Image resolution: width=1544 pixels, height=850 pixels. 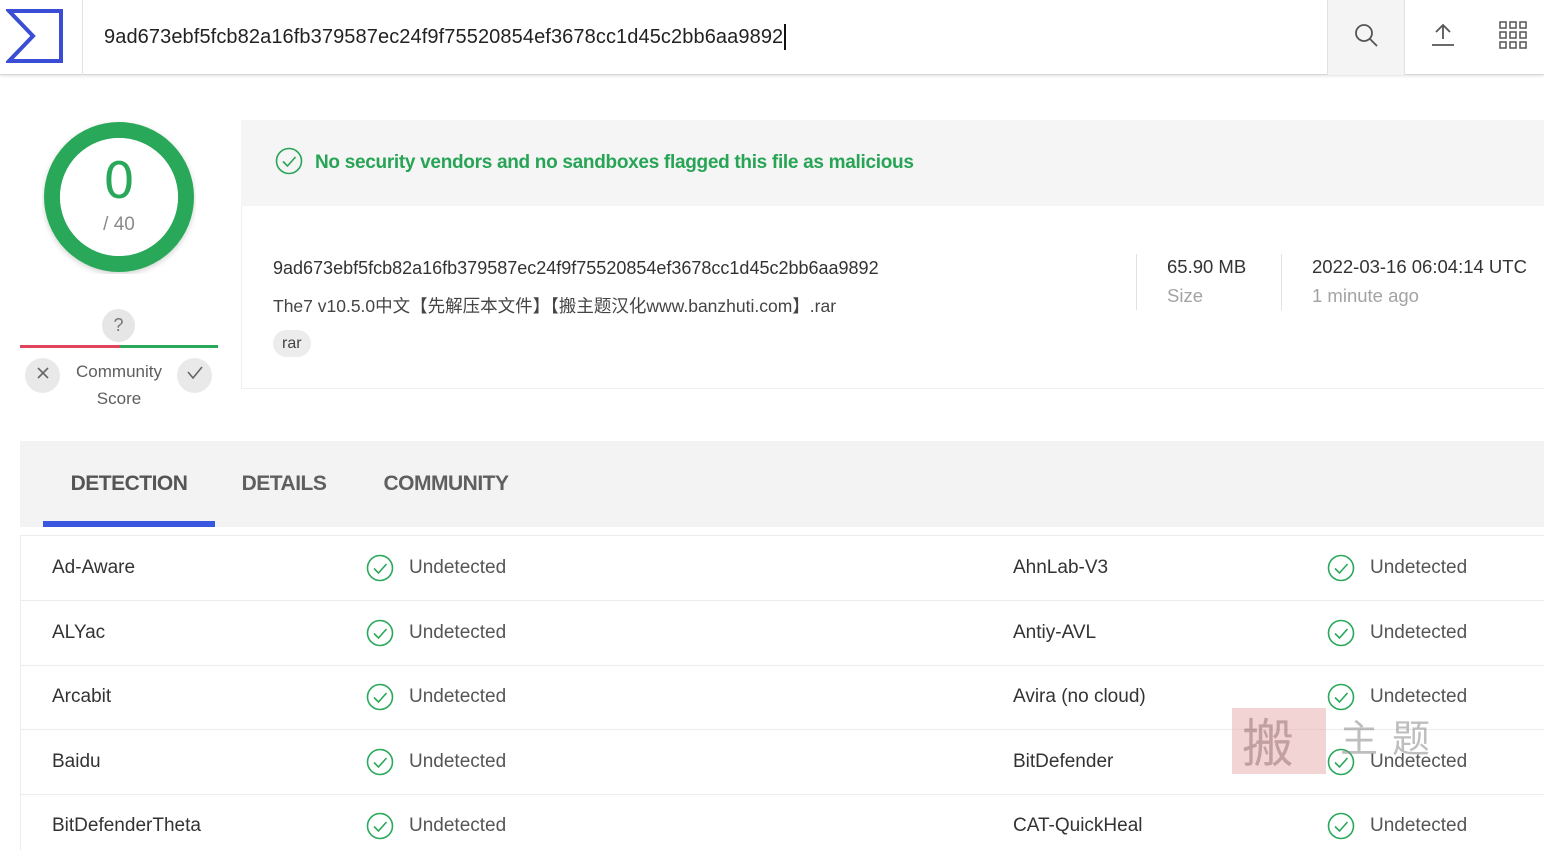 I want to click on community-score-bar-positive, so click(x=169, y=346).